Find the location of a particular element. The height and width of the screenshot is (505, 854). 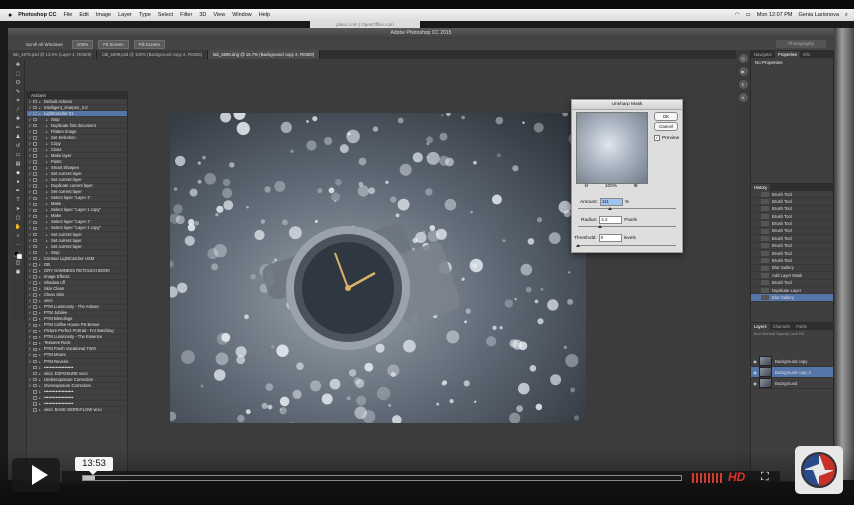

menu-window: Window is located at coordinates (242, 15).